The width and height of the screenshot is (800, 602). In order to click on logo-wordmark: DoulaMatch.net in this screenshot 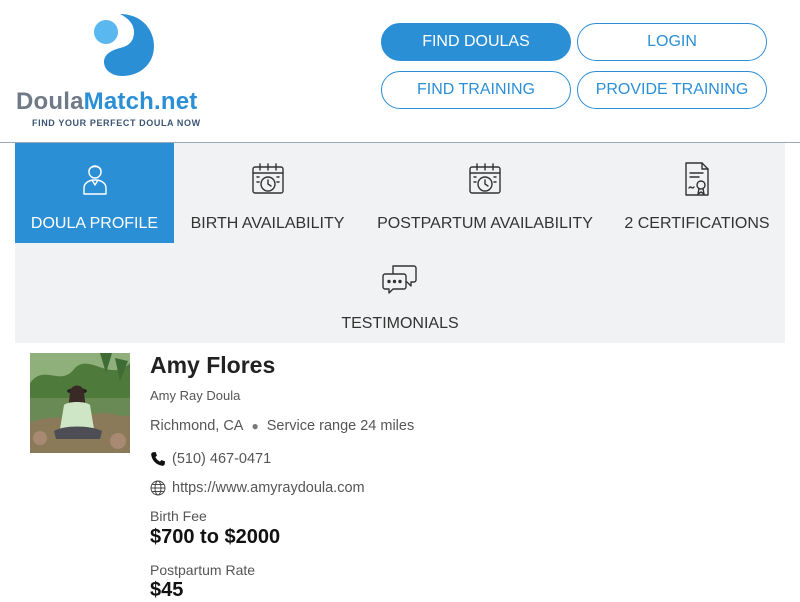, I will do `click(121, 102)`.